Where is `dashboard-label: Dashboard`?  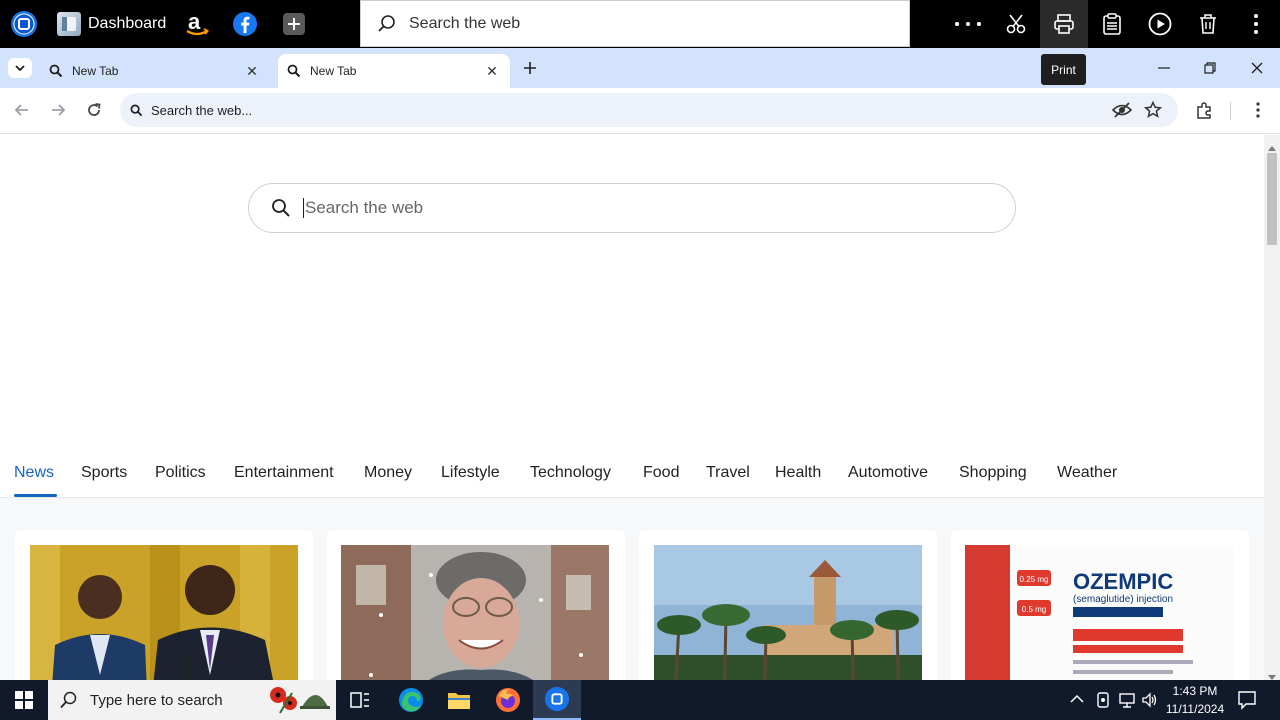 dashboard-label: Dashboard is located at coordinates (127, 23).